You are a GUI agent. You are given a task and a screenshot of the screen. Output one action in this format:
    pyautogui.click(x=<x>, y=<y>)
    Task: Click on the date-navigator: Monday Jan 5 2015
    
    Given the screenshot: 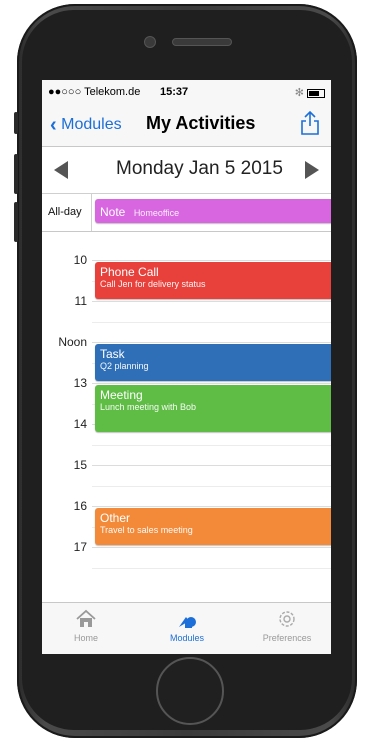 What is the action you would take?
    pyautogui.click(x=186, y=170)
    